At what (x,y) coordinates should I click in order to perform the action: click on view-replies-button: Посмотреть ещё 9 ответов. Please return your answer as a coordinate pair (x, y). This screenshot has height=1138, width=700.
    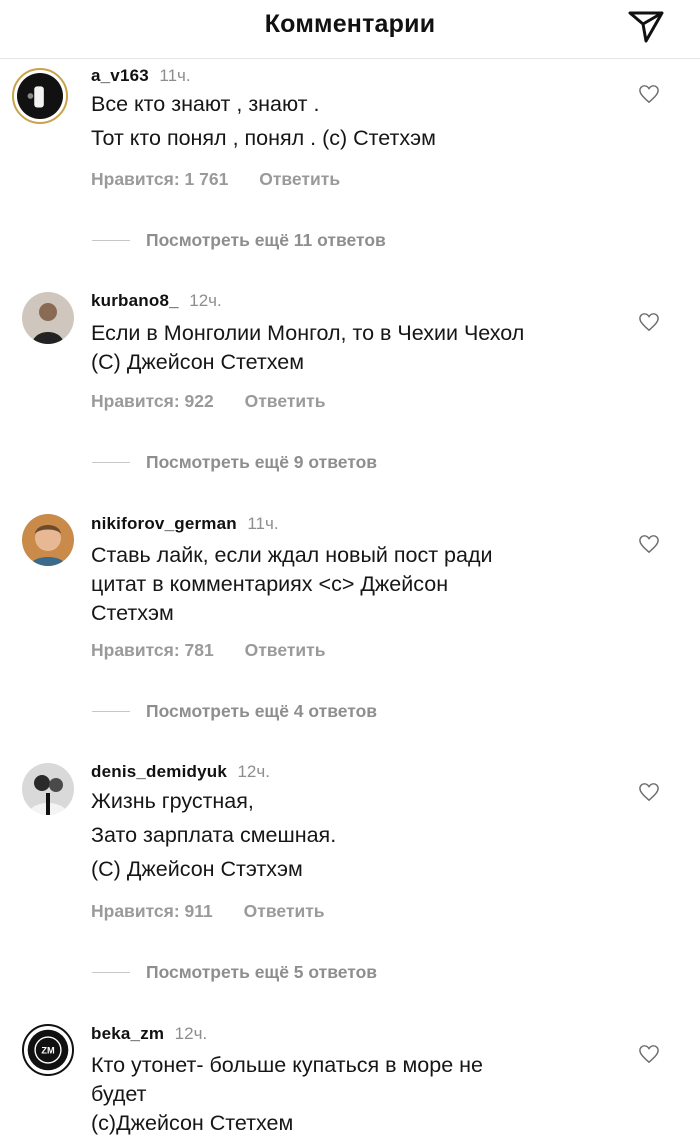
    Looking at the image, I should click on (234, 462).